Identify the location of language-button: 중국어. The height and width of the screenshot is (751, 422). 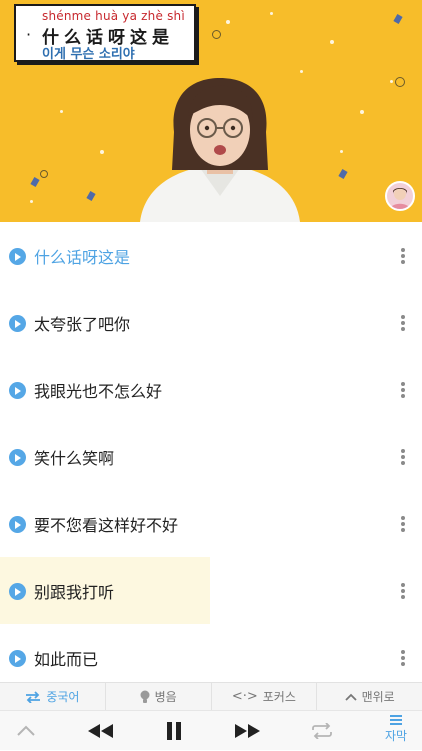
(53, 696).